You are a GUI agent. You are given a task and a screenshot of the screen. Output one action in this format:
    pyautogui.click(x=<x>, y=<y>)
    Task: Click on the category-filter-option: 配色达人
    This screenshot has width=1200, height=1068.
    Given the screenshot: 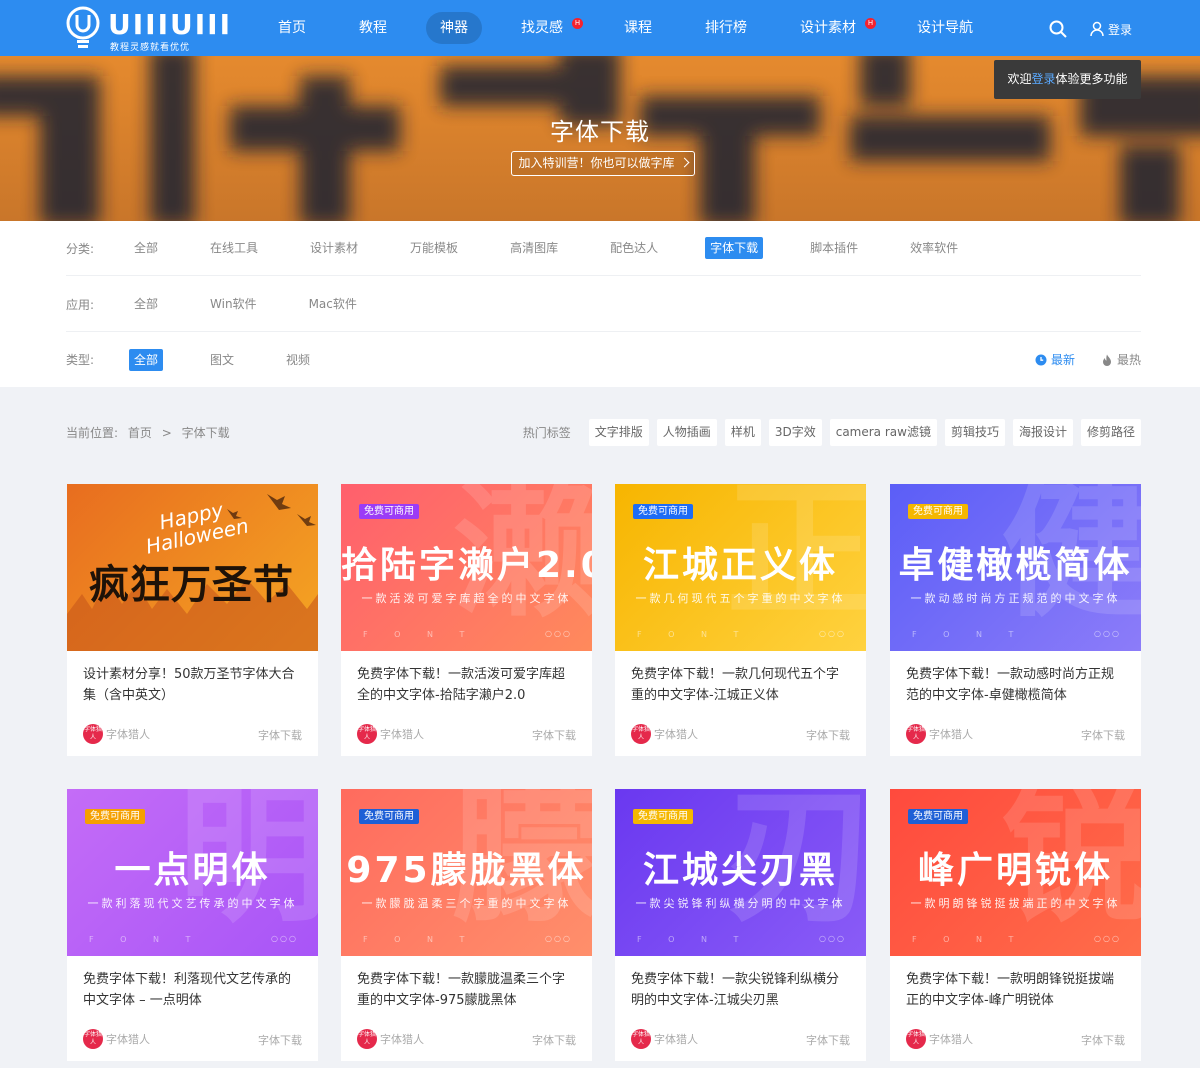 What is the action you would take?
    pyautogui.click(x=634, y=248)
    